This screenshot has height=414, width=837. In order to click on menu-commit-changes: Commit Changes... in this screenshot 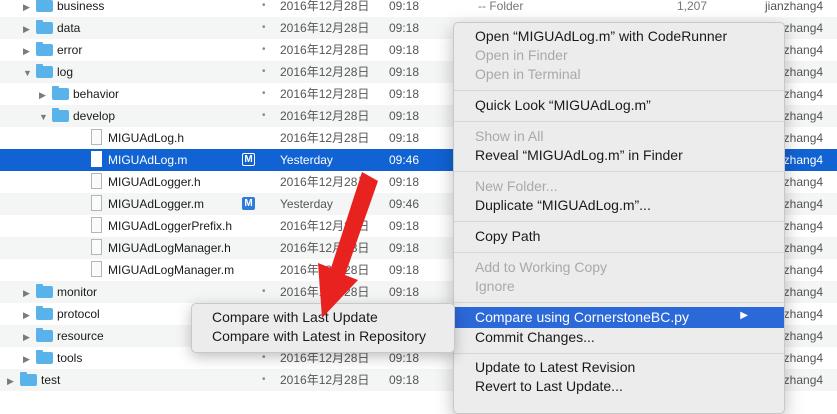, I will do `click(535, 337)`.